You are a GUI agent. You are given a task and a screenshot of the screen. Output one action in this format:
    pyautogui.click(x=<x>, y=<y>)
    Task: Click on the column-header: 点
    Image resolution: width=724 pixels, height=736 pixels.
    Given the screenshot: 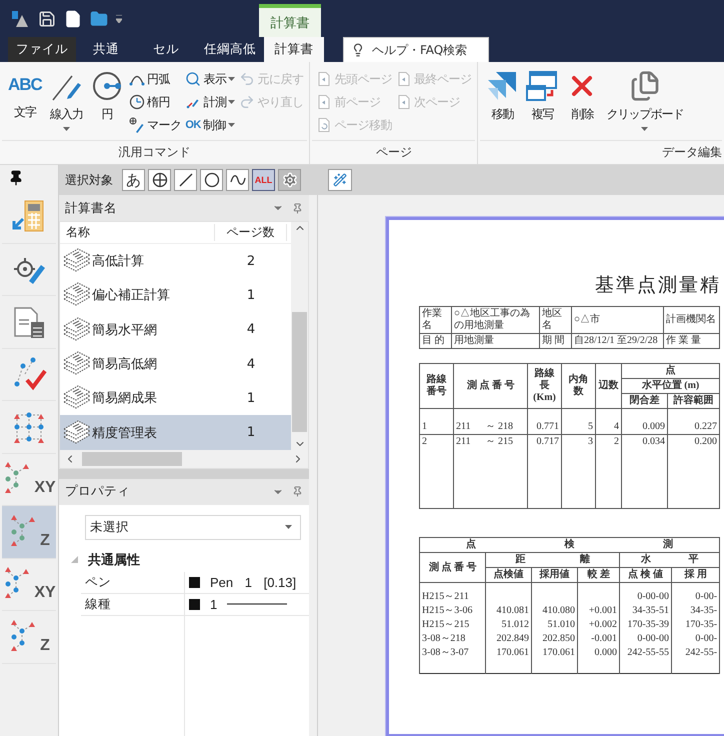 What is the action you would take?
    pyautogui.click(x=671, y=371)
    